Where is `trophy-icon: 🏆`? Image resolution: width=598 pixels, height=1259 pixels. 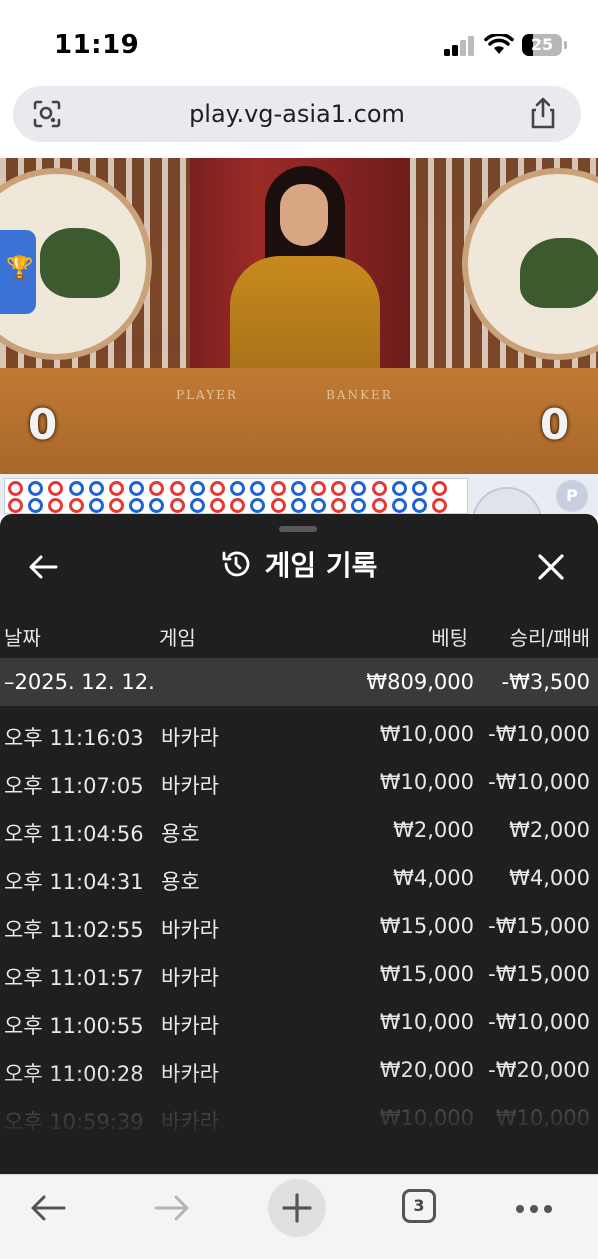
trophy-icon: 🏆 is located at coordinates (20, 268).